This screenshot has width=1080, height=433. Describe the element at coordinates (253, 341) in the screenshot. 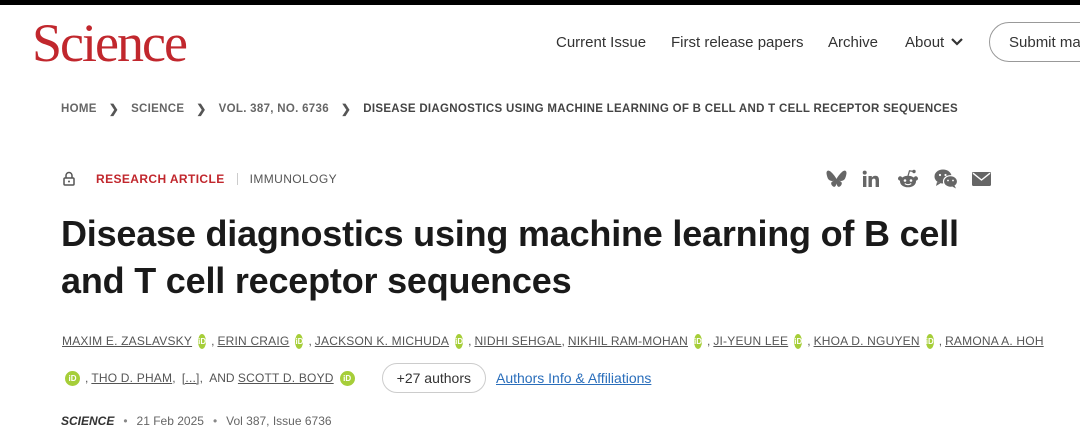

I see `author-name: ERIN CRAIG` at that location.